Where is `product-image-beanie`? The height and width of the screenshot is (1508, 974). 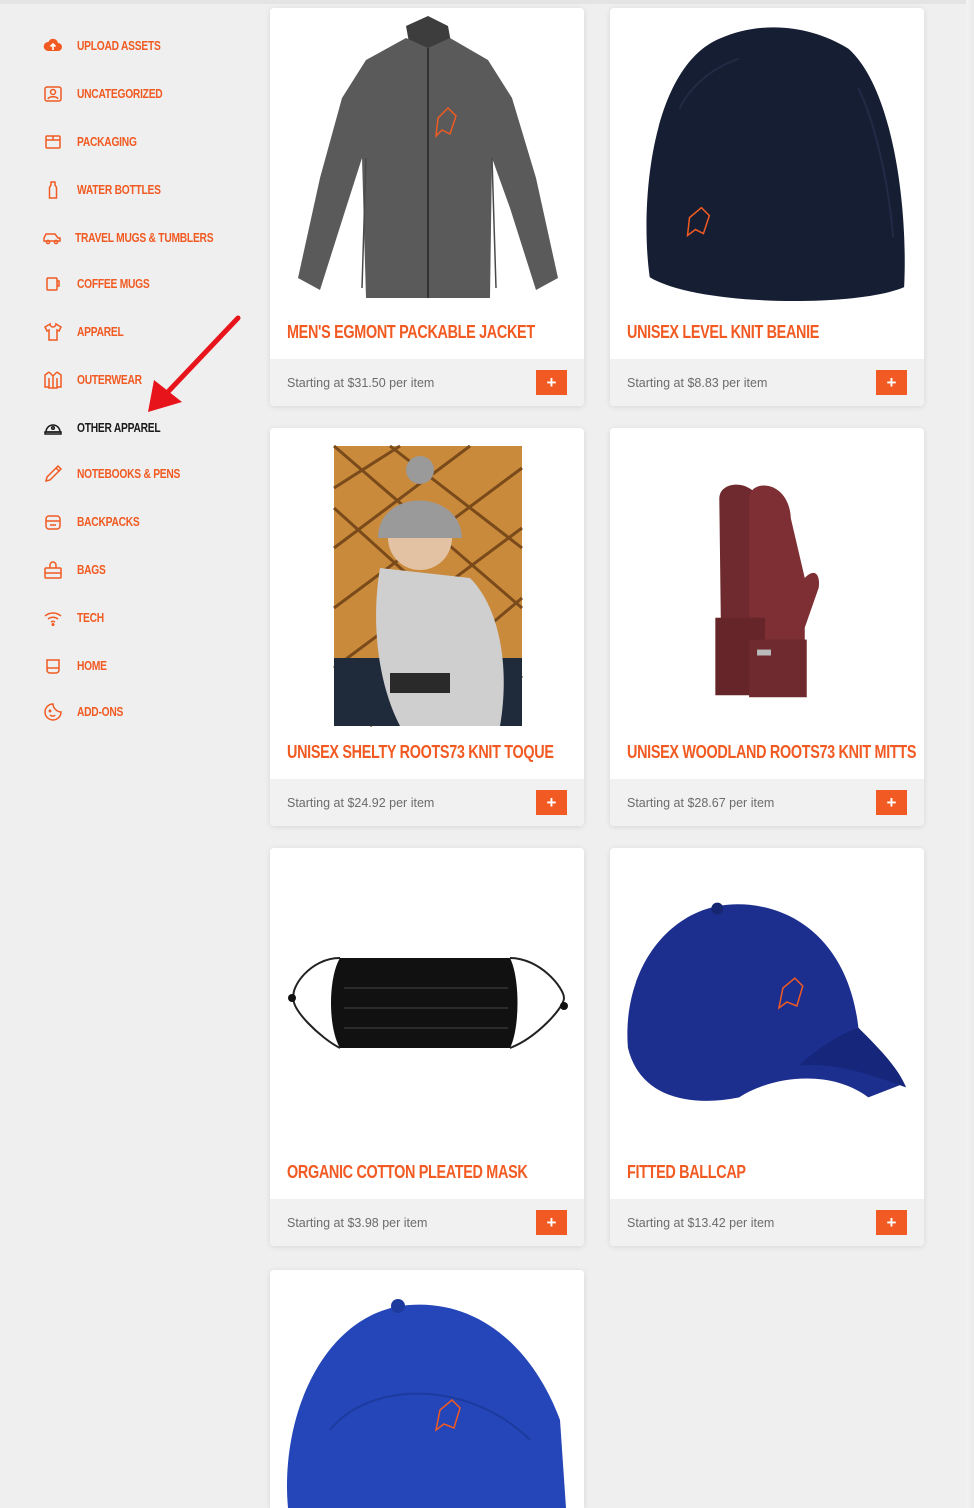 product-image-beanie is located at coordinates (775, 164).